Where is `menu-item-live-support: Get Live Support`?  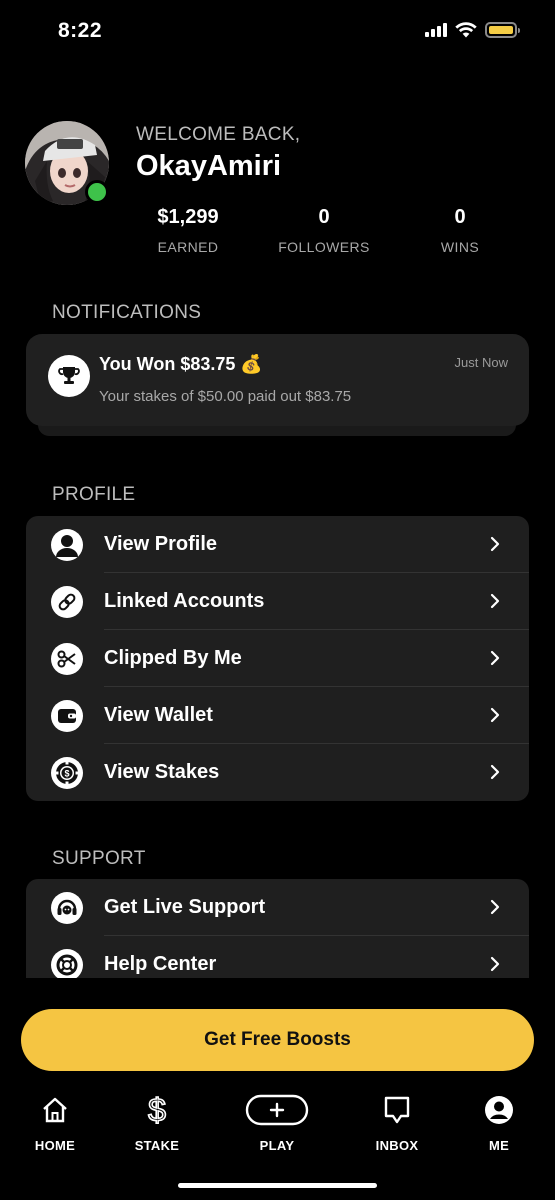 menu-item-live-support: Get Live Support is located at coordinates (277, 907).